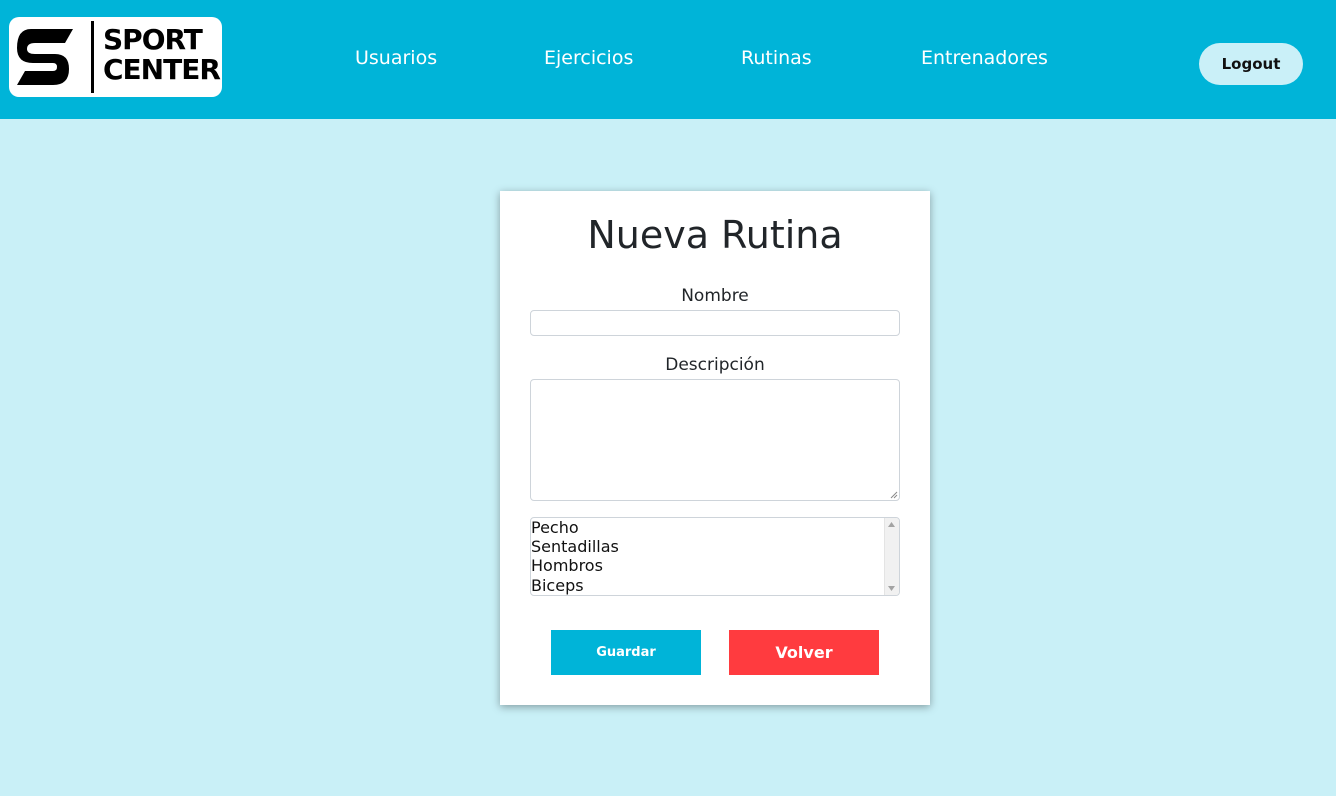  What do you see at coordinates (891, 556) in the screenshot?
I see `listbox-scrollbar` at bounding box center [891, 556].